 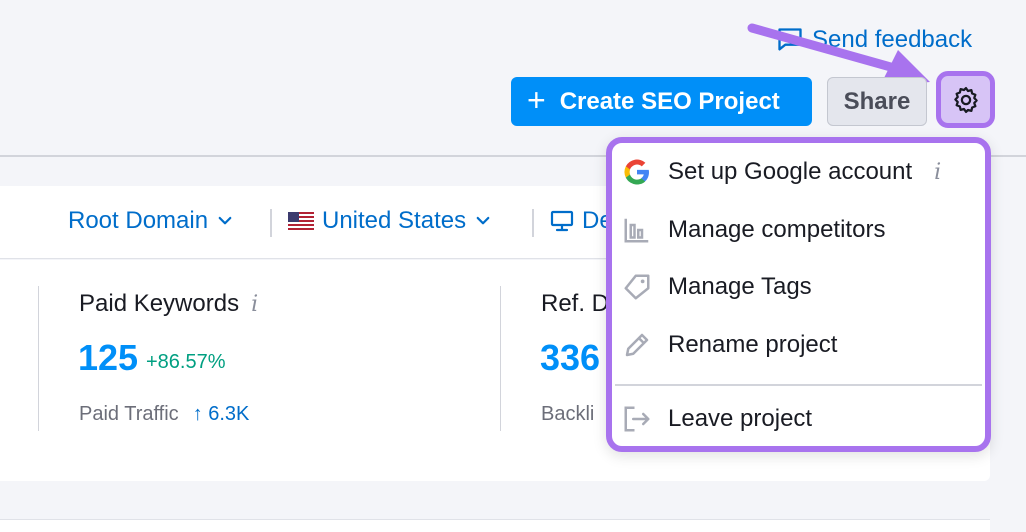 I want to click on country-label: United States, so click(x=394, y=220).